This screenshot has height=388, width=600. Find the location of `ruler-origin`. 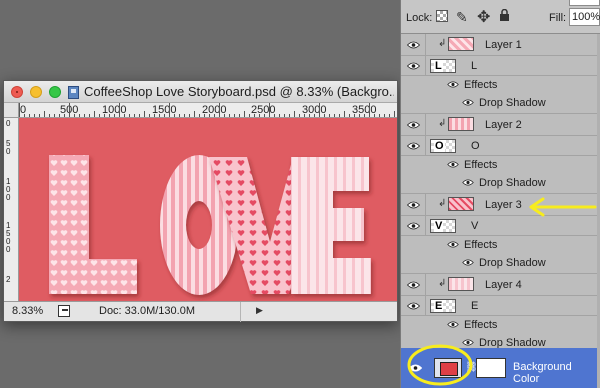

ruler-origin is located at coordinates (11, 110).